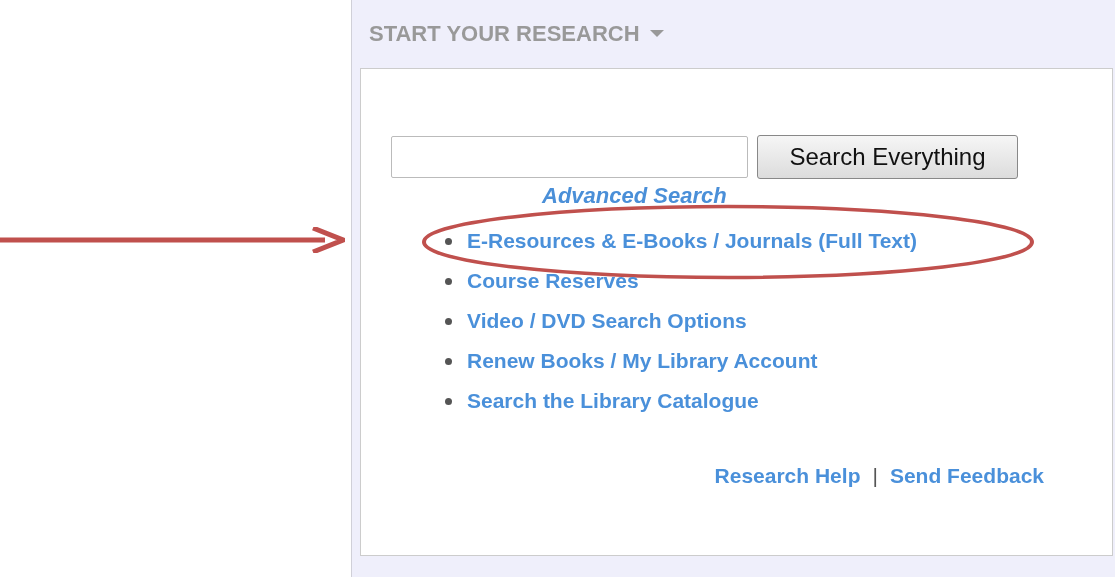 The image size is (1115, 577). What do you see at coordinates (613, 401) in the screenshot?
I see `resource-link: Search the Library Catalogue` at bounding box center [613, 401].